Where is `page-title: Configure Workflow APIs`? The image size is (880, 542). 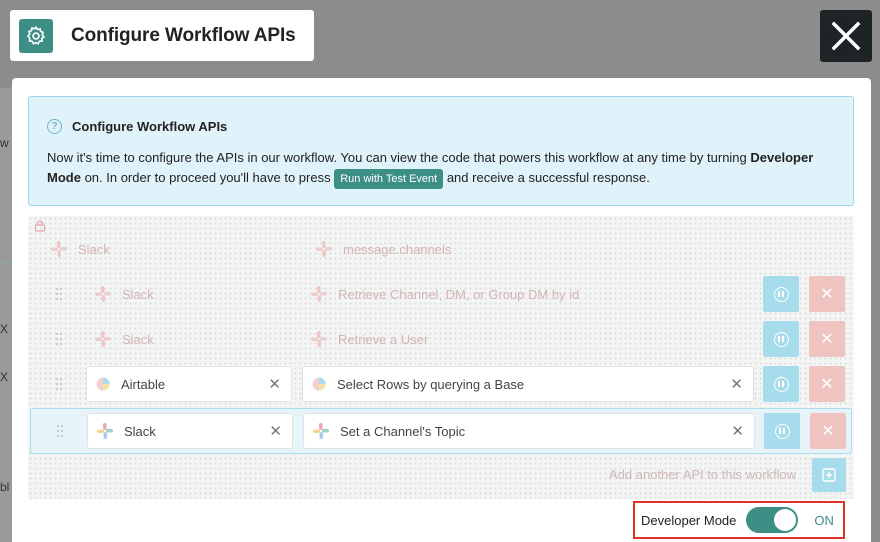 page-title: Configure Workflow APIs is located at coordinates (183, 35).